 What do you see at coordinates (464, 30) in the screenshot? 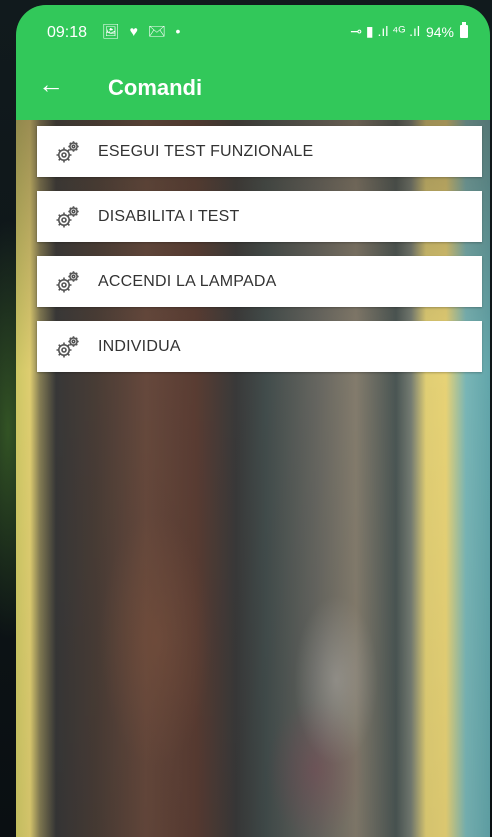
I see `battery-icon` at bounding box center [464, 30].